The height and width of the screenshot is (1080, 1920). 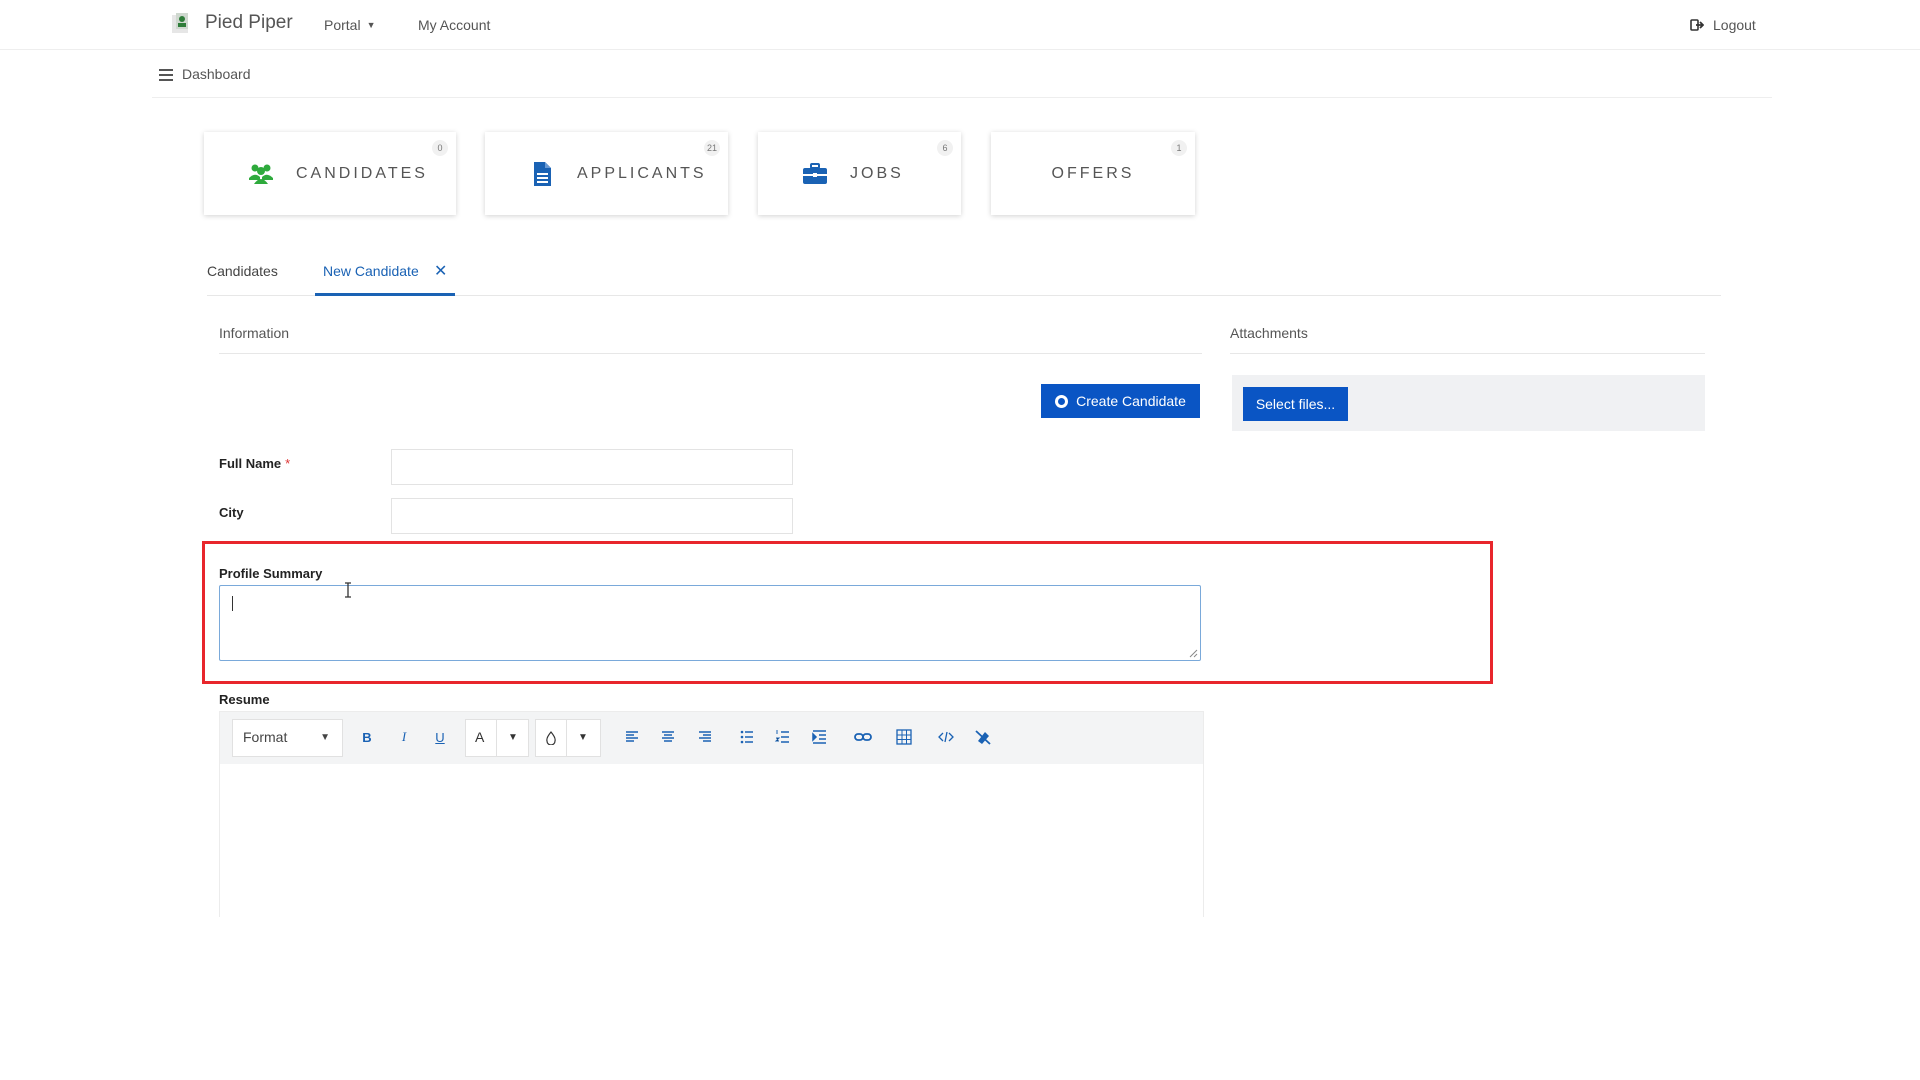 What do you see at coordinates (404, 737) in the screenshot?
I see `italic-button: I` at bounding box center [404, 737].